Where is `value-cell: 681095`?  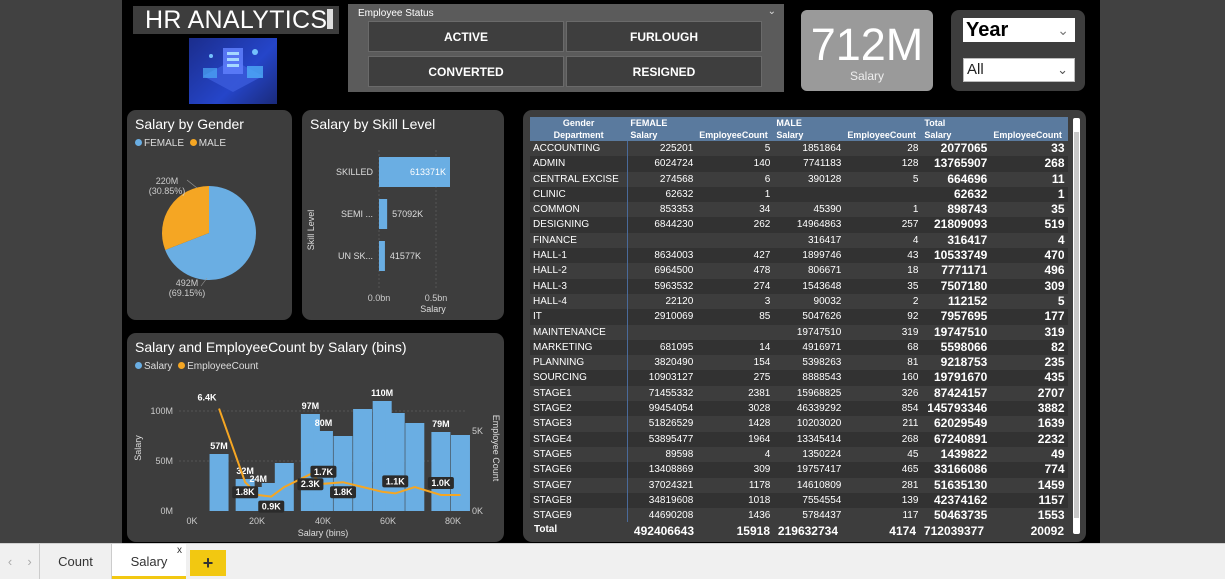 value-cell: 681095 is located at coordinates (661, 347).